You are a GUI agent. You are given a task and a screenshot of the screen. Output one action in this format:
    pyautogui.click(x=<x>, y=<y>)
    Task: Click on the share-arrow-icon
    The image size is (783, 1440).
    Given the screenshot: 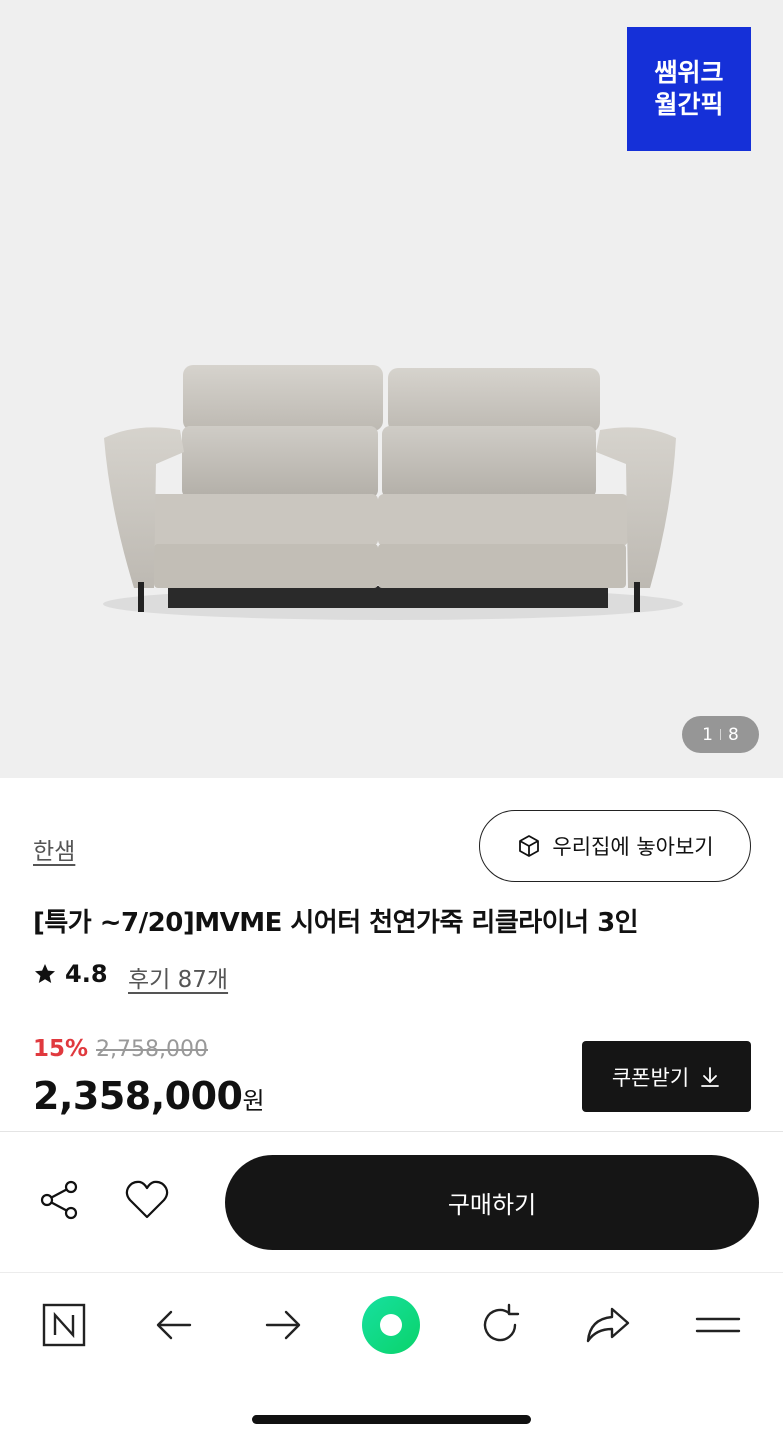 What is the action you would take?
    pyautogui.click(x=608, y=1325)
    